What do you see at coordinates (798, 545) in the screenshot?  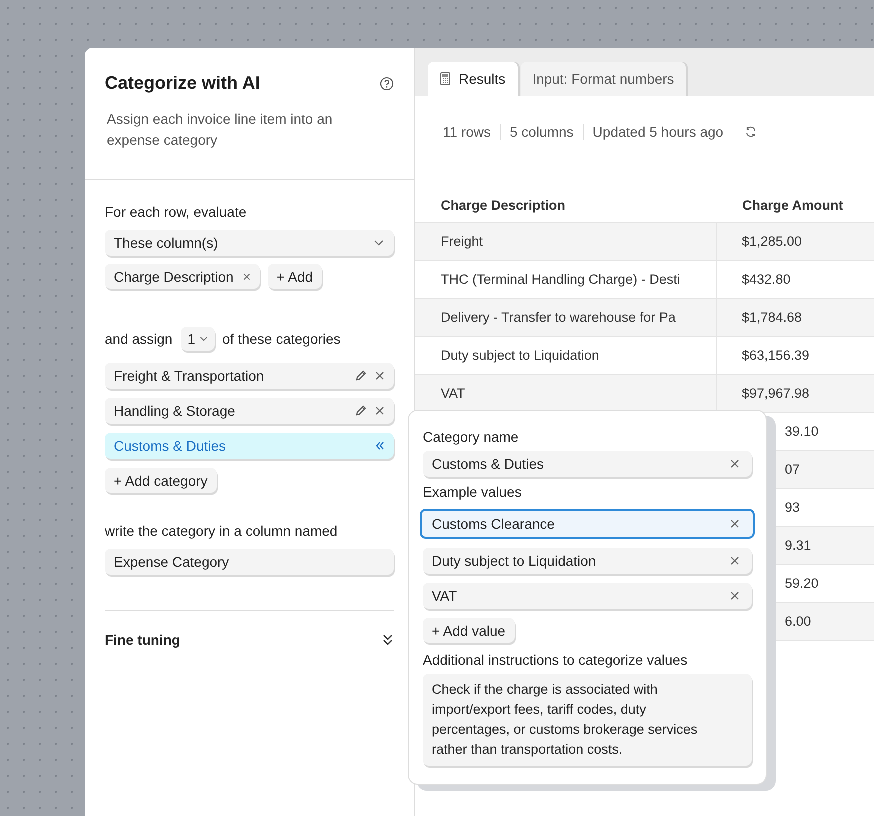 I see `table-cell: 9.31` at bounding box center [798, 545].